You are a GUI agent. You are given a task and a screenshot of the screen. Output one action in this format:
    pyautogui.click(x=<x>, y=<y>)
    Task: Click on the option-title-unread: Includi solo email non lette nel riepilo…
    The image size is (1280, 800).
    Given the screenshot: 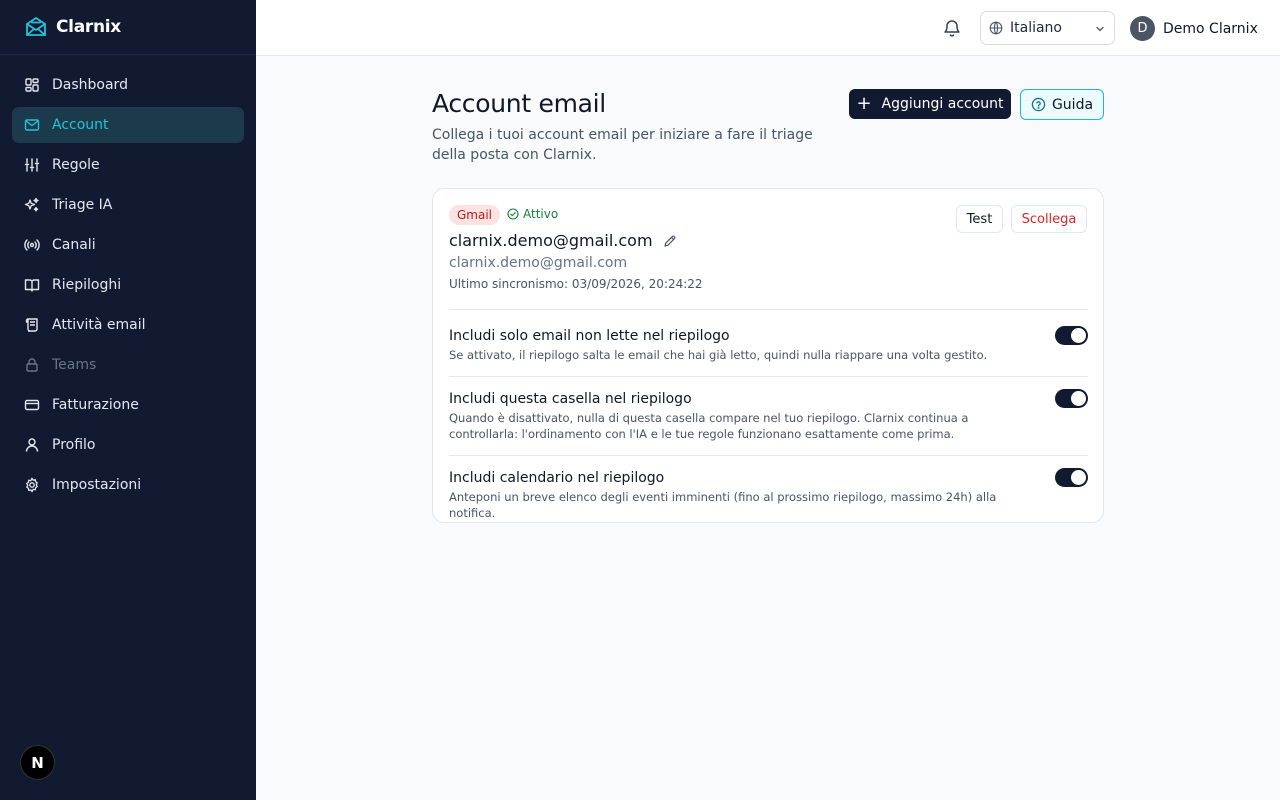 What is the action you would take?
    pyautogui.click(x=589, y=336)
    